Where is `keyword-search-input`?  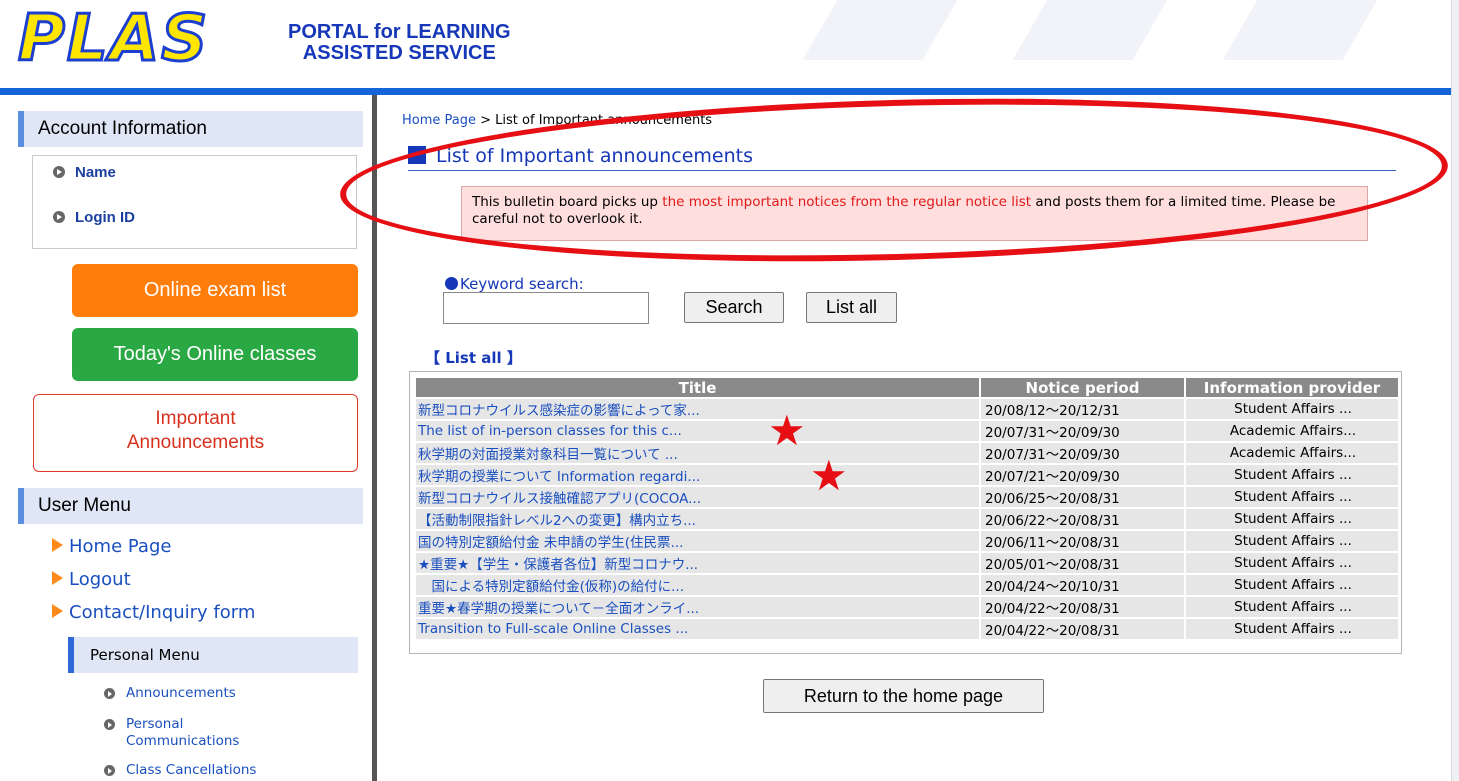
keyword-search-input is located at coordinates (546, 308).